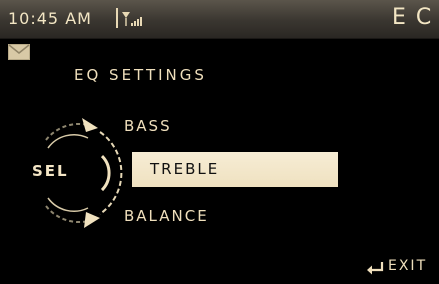 Image resolution: width=439 pixels, height=284 pixels. What do you see at coordinates (408, 266) in the screenshot?
I see `exit-label: EXIT` at bounding box center [408, 266].